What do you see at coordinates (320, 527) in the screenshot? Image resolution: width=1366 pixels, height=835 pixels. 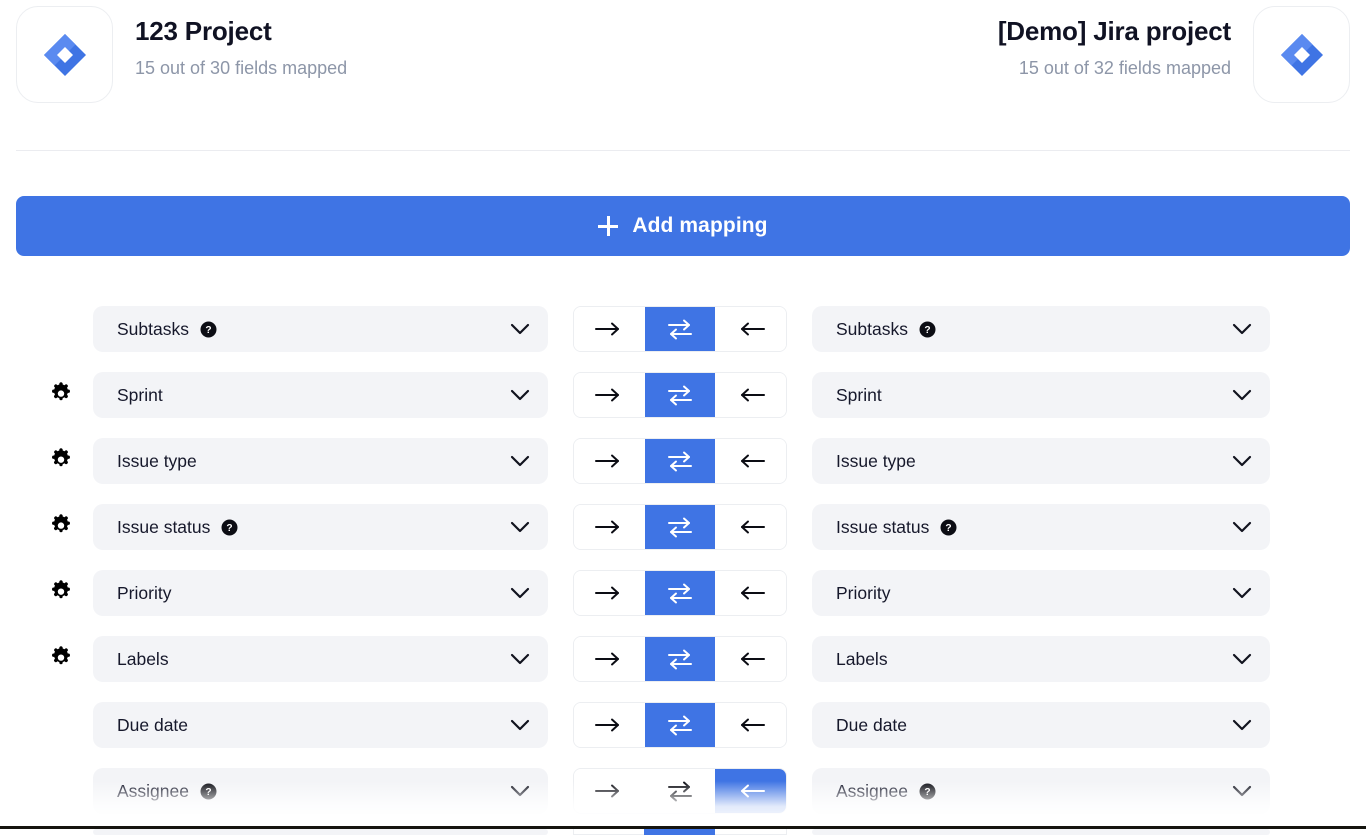 I see `source-field-select: Issue status?` at bounding box center [320, 527].